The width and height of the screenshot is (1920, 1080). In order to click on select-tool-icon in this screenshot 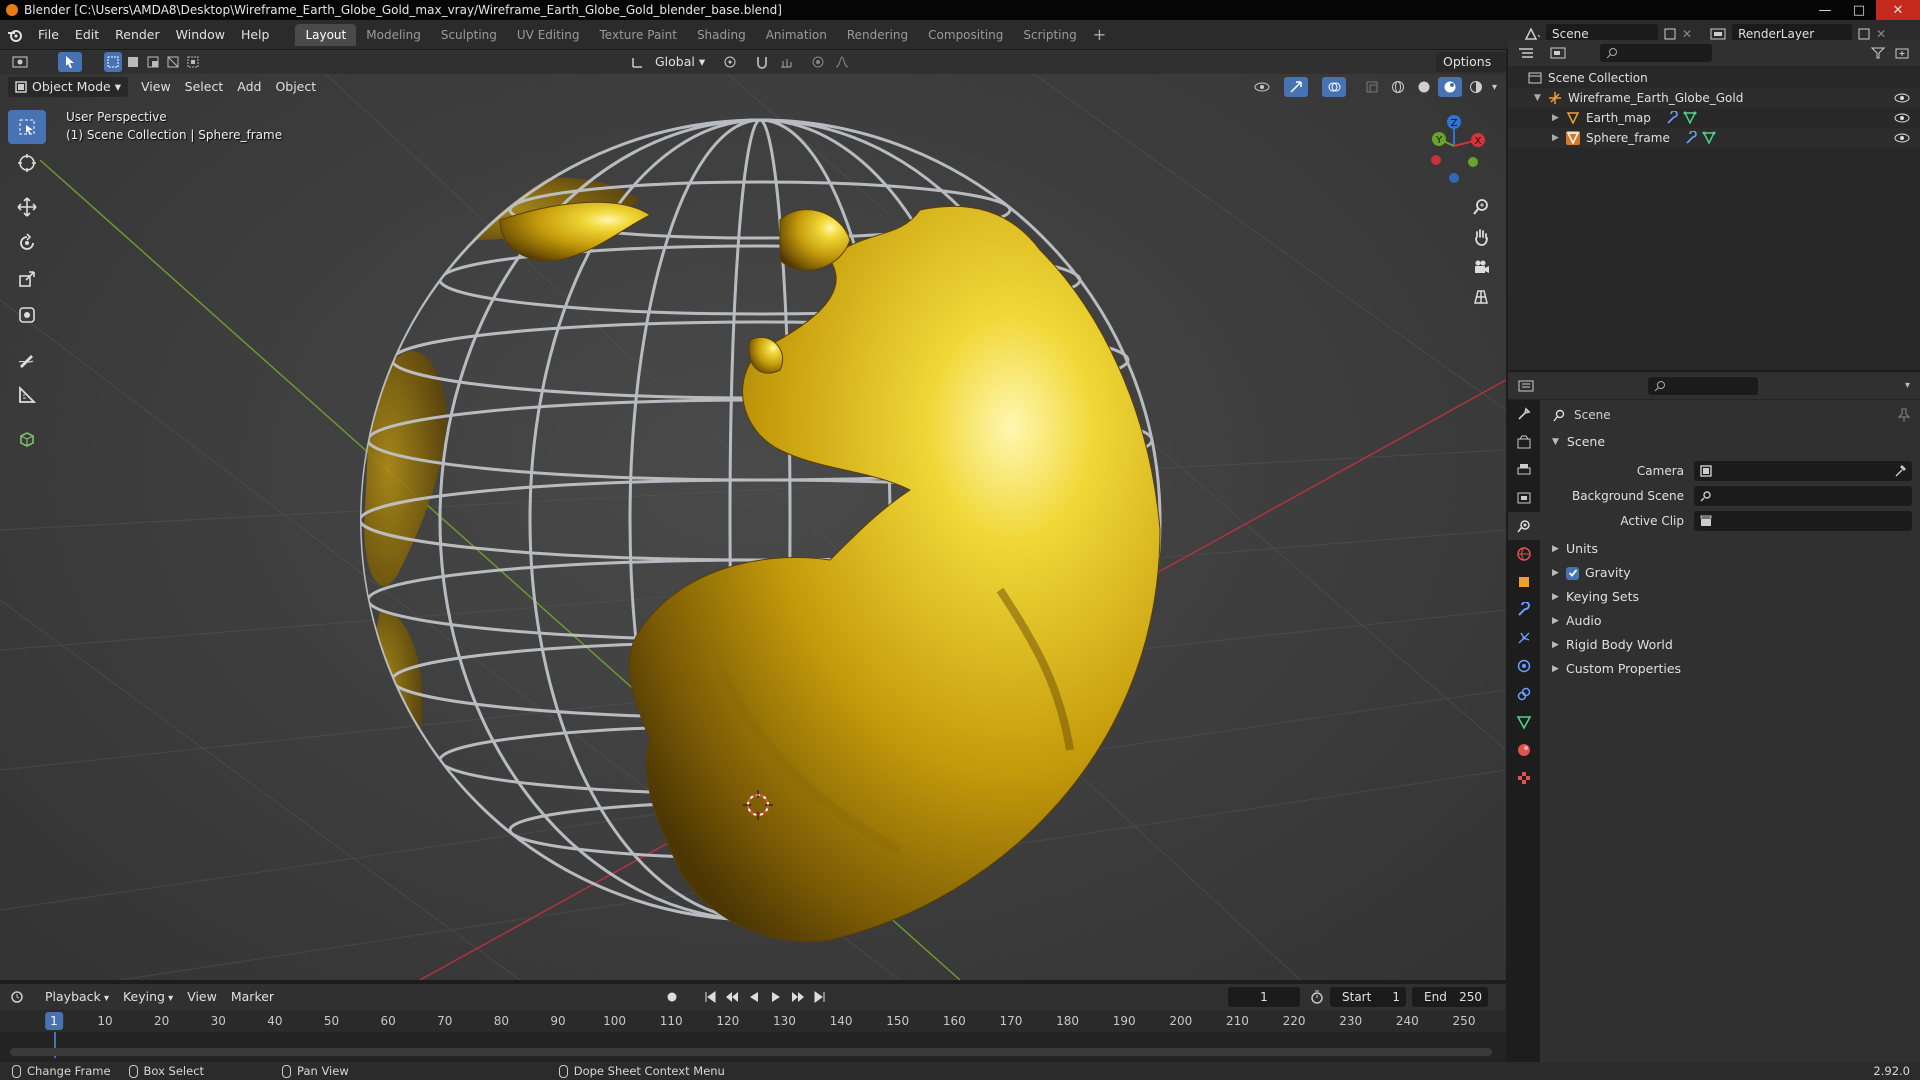, I will do `click(70, 62)`.